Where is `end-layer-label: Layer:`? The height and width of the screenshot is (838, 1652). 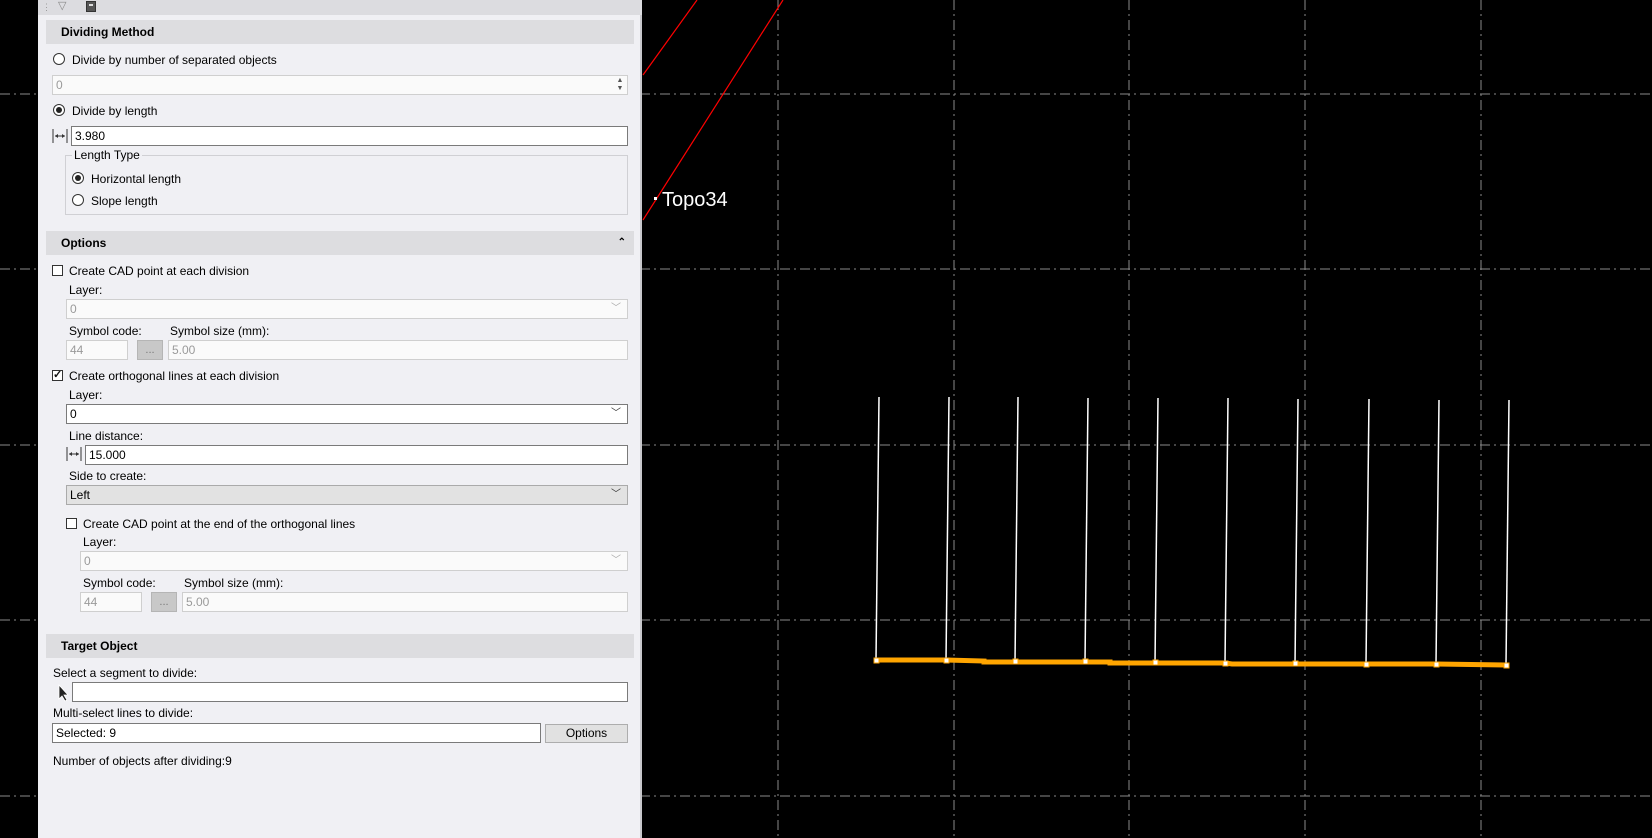 end-layer-label: Layer: is located at coordinates (100, 542).